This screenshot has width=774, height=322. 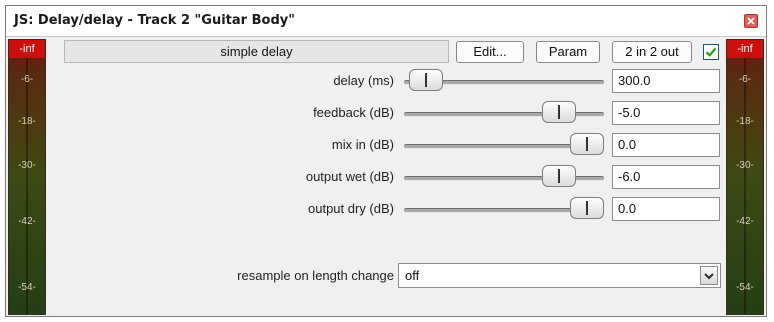 What do you see at coordinates (315, 275) in the screenshot?
I see `resample-label: resample on length change` at bounding box center [315, 275].